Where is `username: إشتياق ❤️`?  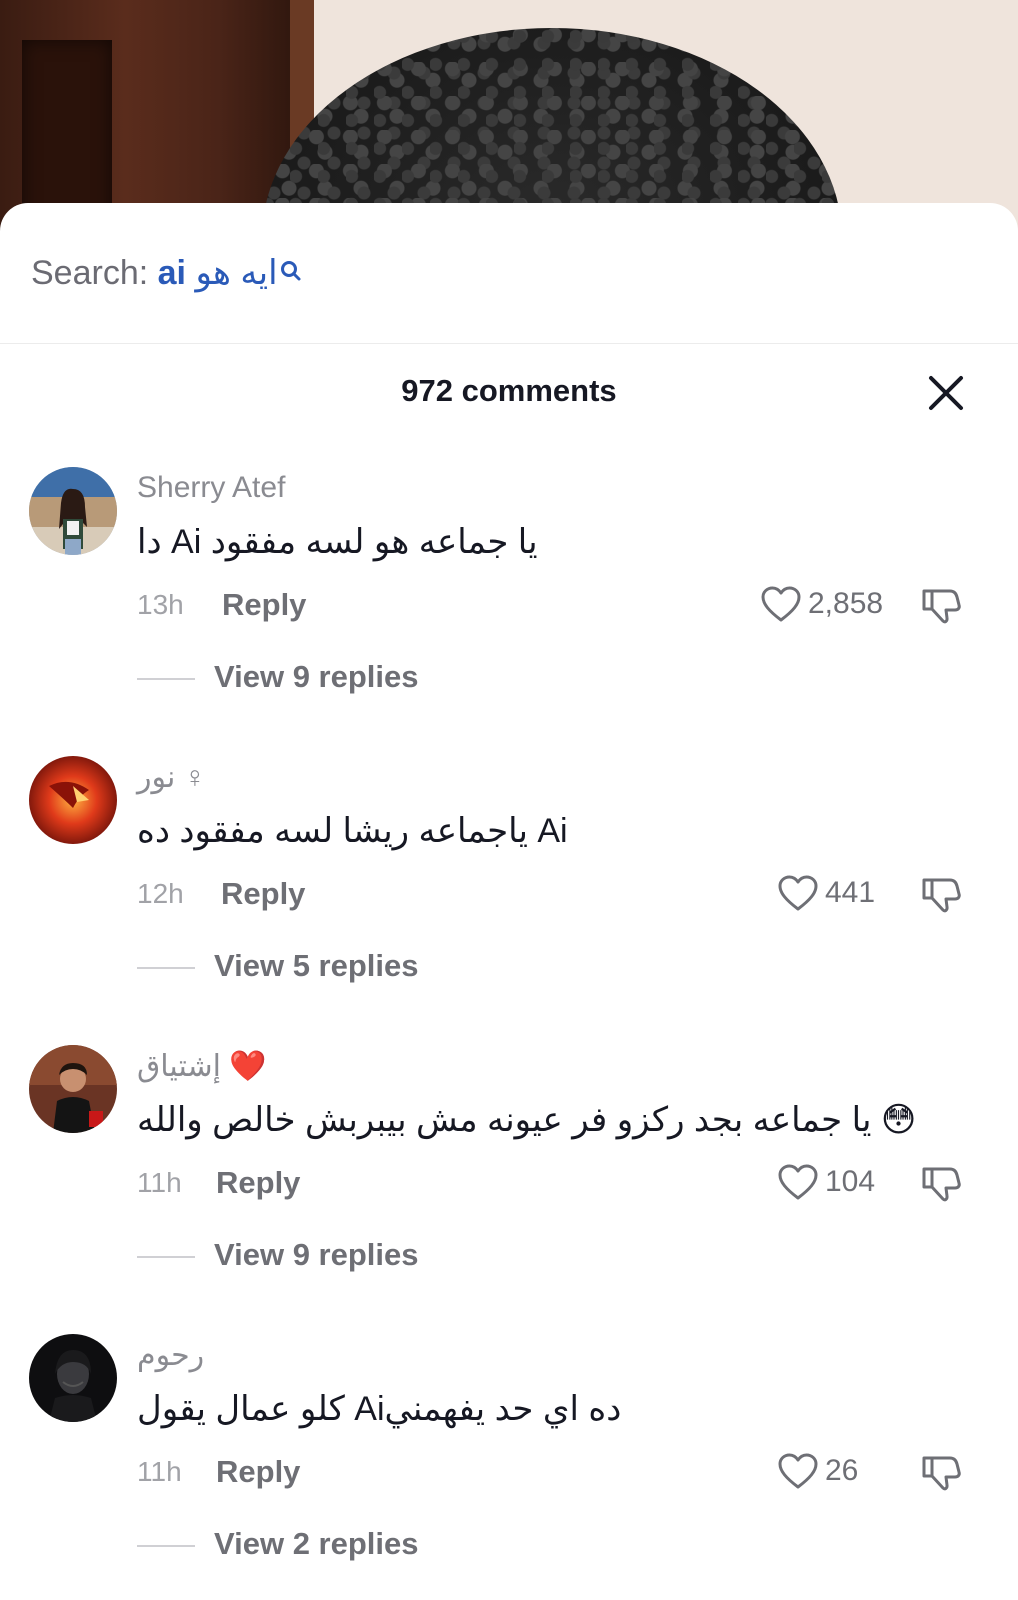
username: إشتياق ❤️ is located at coordinates (202, 1066).